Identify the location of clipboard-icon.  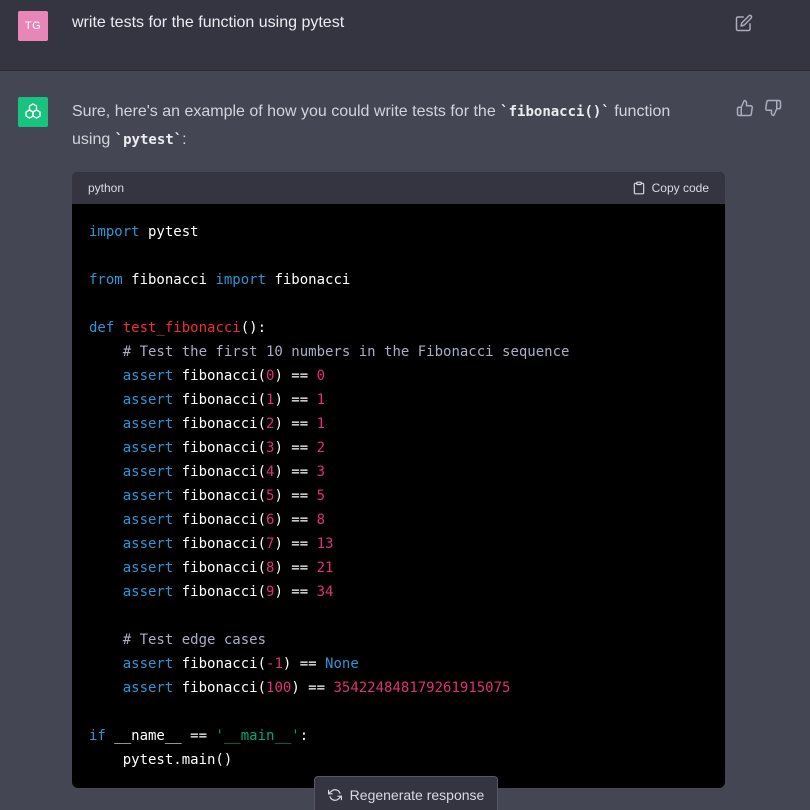
(638, 188).